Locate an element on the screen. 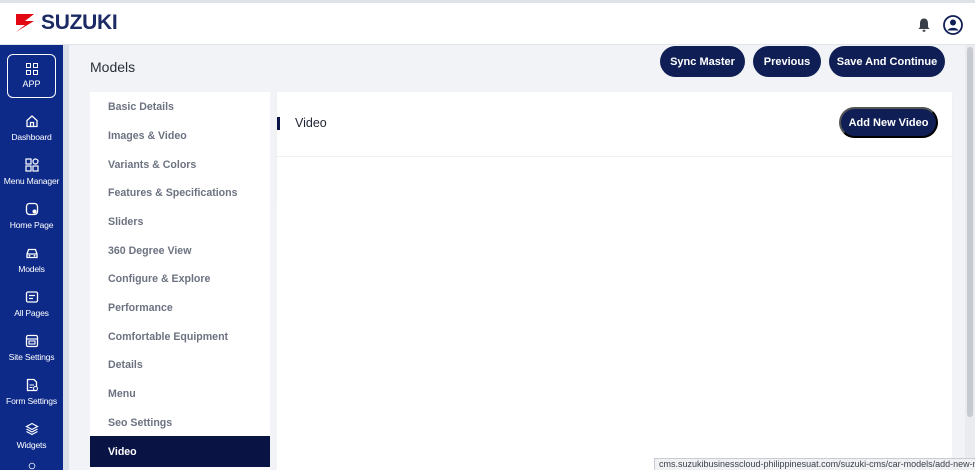 The width and height of the screenshot is (975, 470). menu-item-sliders: Sliders is located at coordinates (180, 221).